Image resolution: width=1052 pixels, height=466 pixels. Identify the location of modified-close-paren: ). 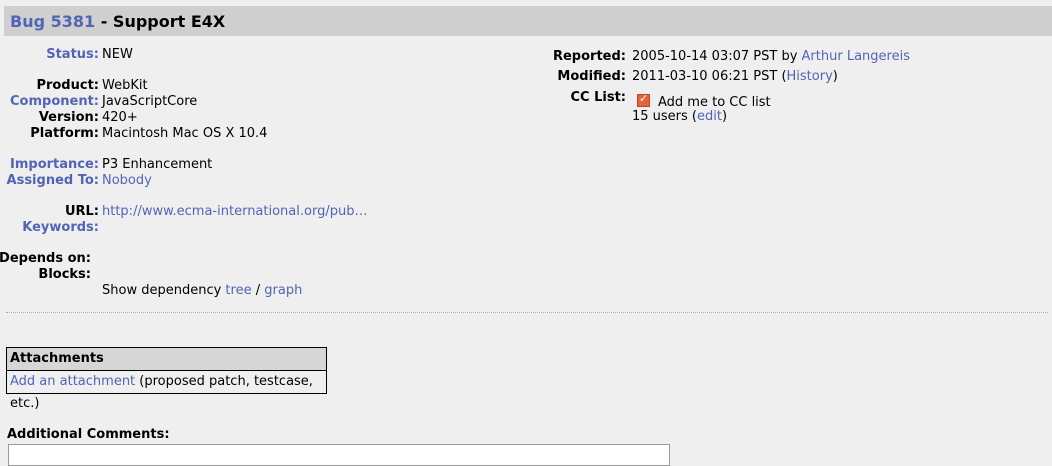
(835, 76).